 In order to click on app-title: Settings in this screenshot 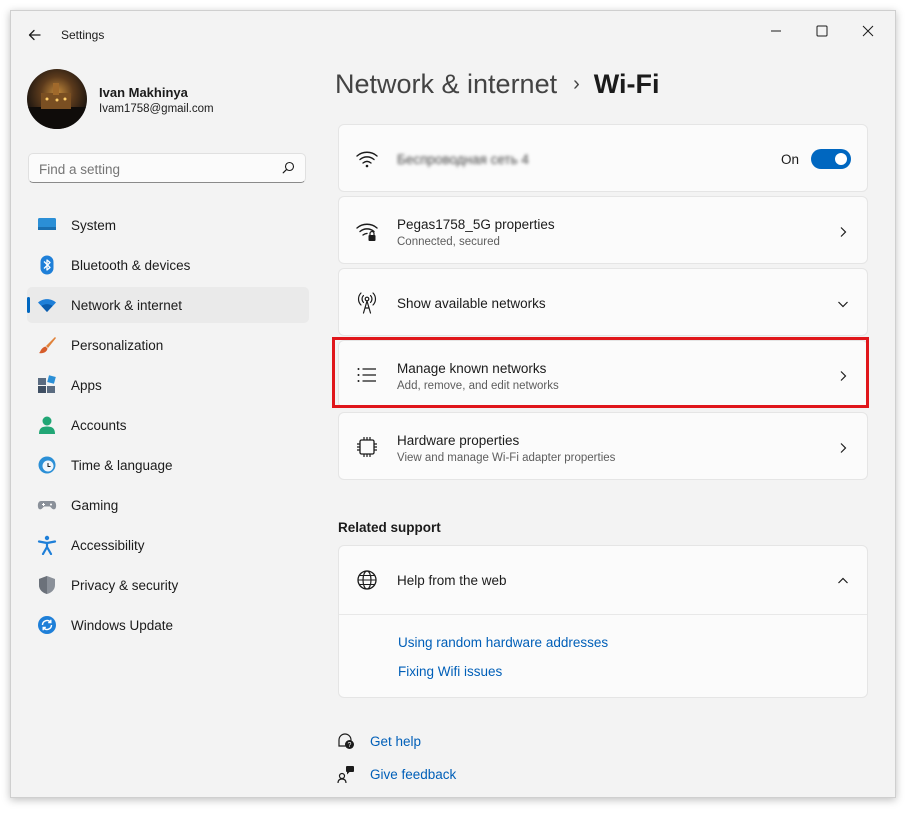, I will do `click(83, 35)`.